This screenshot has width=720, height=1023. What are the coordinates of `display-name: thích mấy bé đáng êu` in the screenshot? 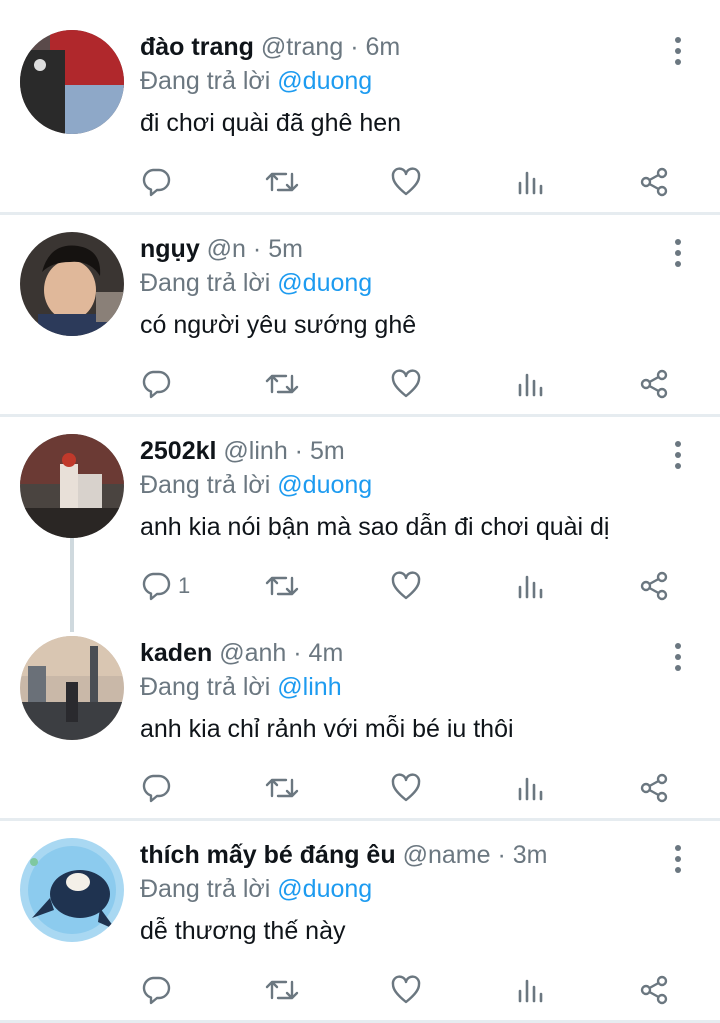 It's located at (268, 855).